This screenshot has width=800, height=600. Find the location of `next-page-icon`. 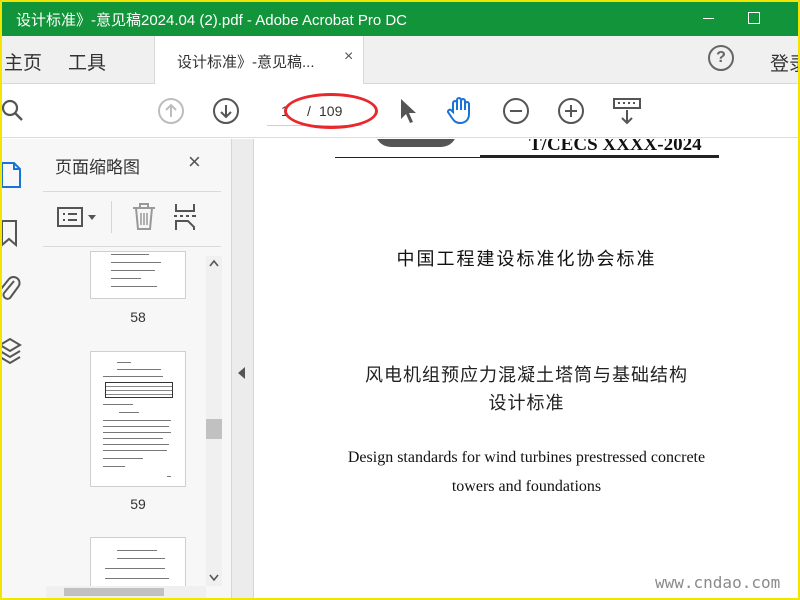

next-page-icon is located at coordinates (226, 111).